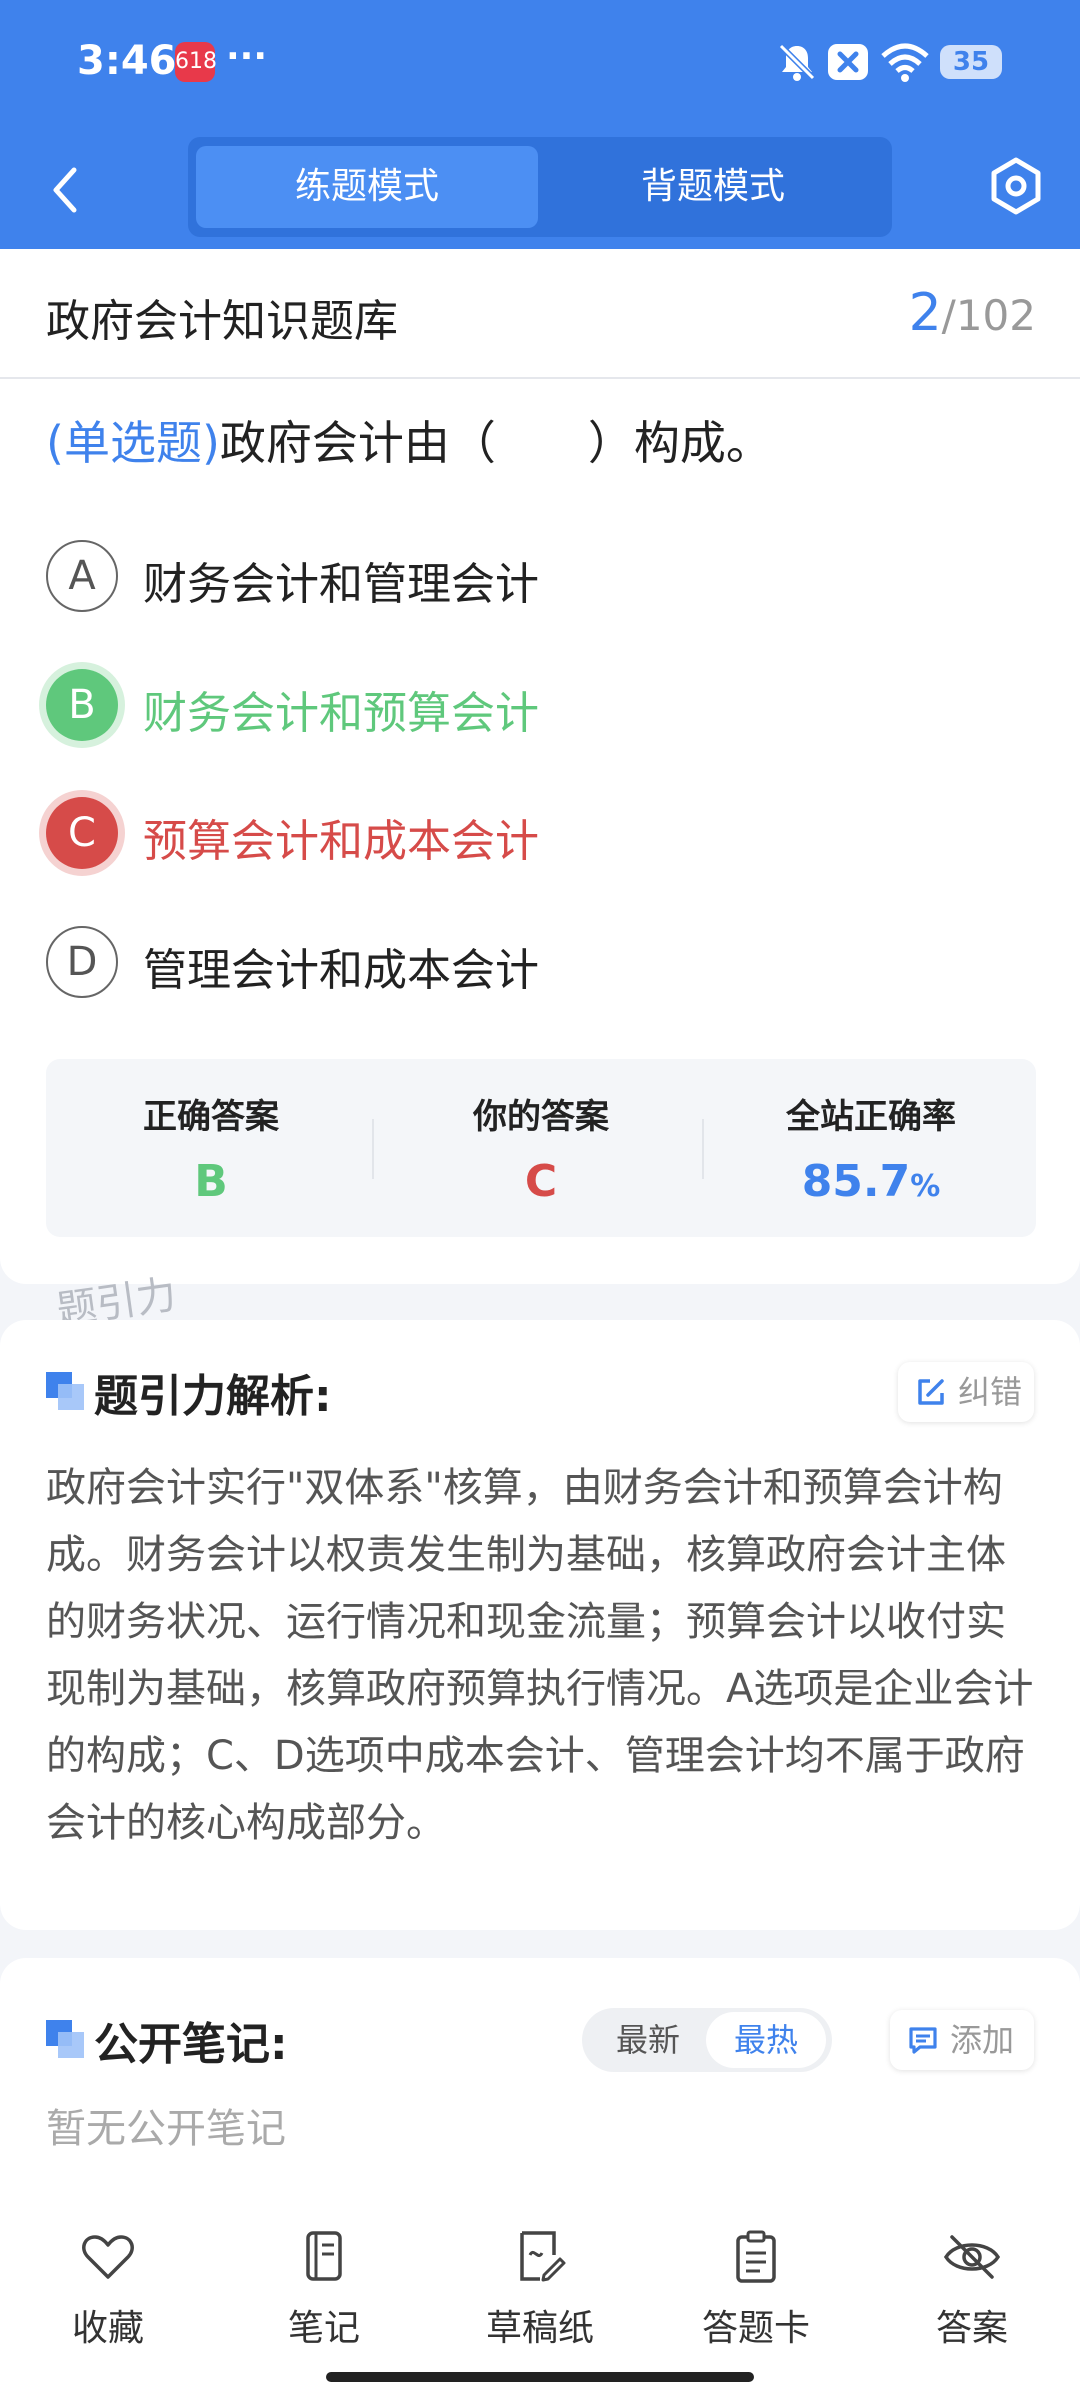 Image resolution: width=1080 pixels, height=2400 pixels. Describe the element at coordinates (211, 1117) in the screenshot. I see `correct-answer-label: 正确答案` at that location.